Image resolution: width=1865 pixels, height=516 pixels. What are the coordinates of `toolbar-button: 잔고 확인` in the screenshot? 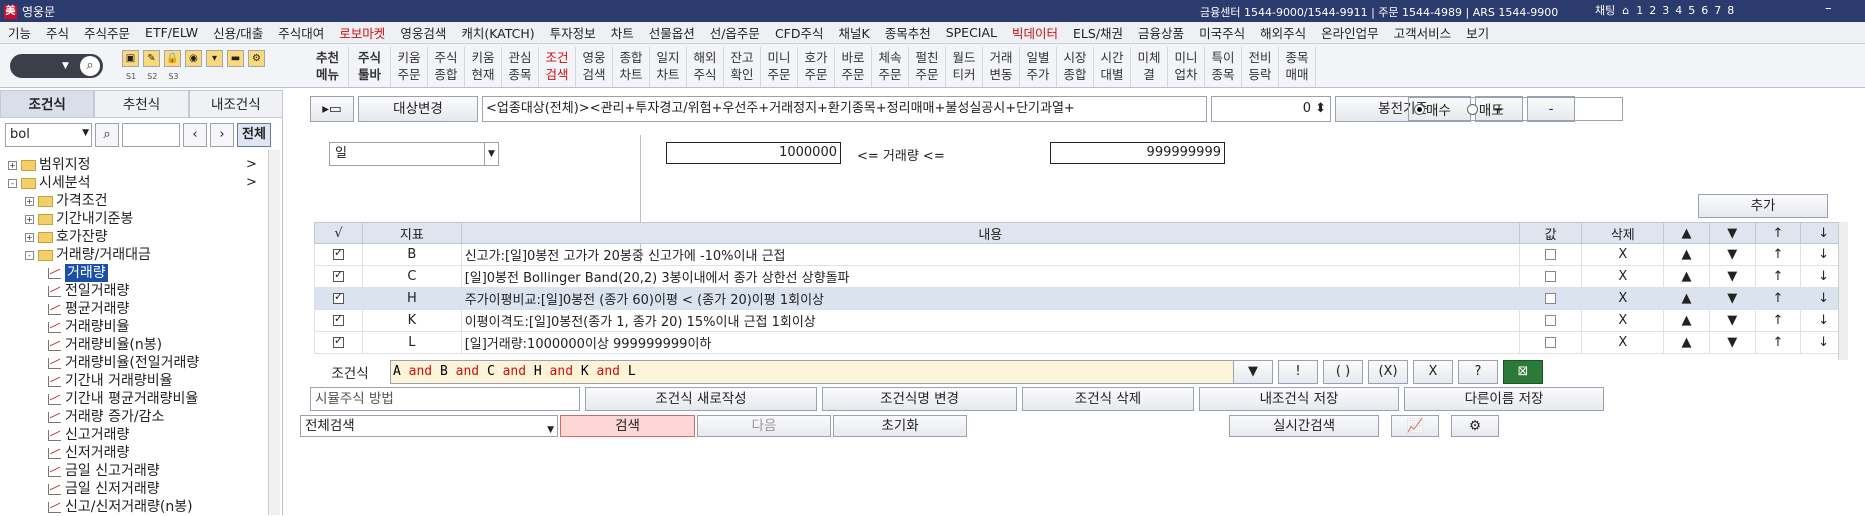 It's located at (742, 67).